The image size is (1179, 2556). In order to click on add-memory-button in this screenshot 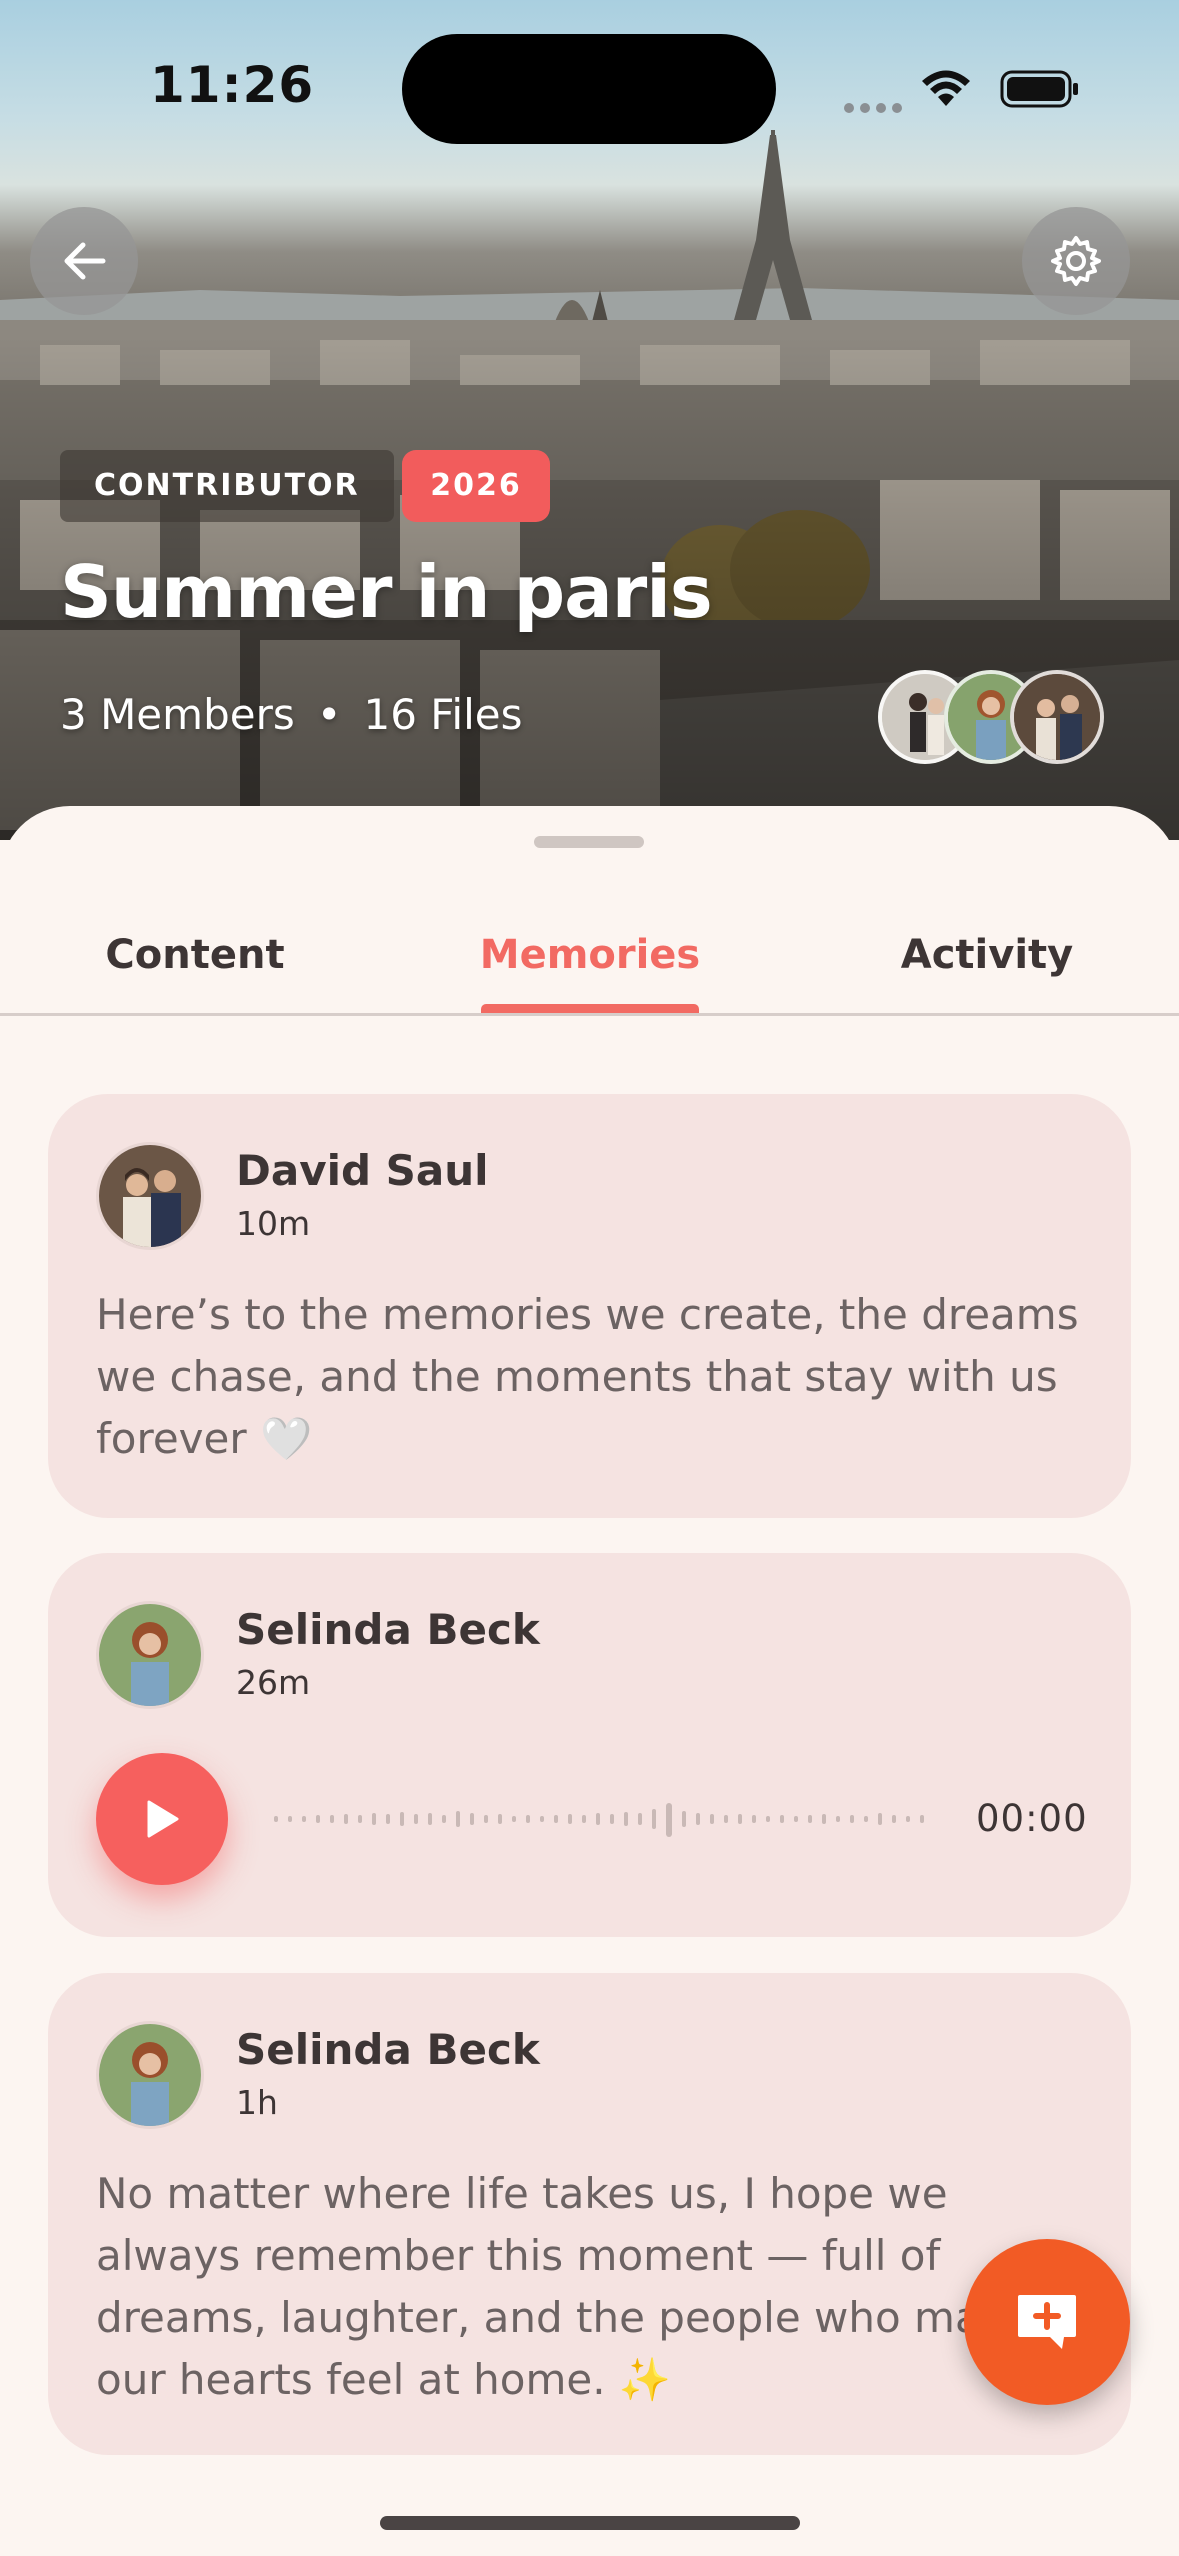, I will do `click(1047, 2322)`.